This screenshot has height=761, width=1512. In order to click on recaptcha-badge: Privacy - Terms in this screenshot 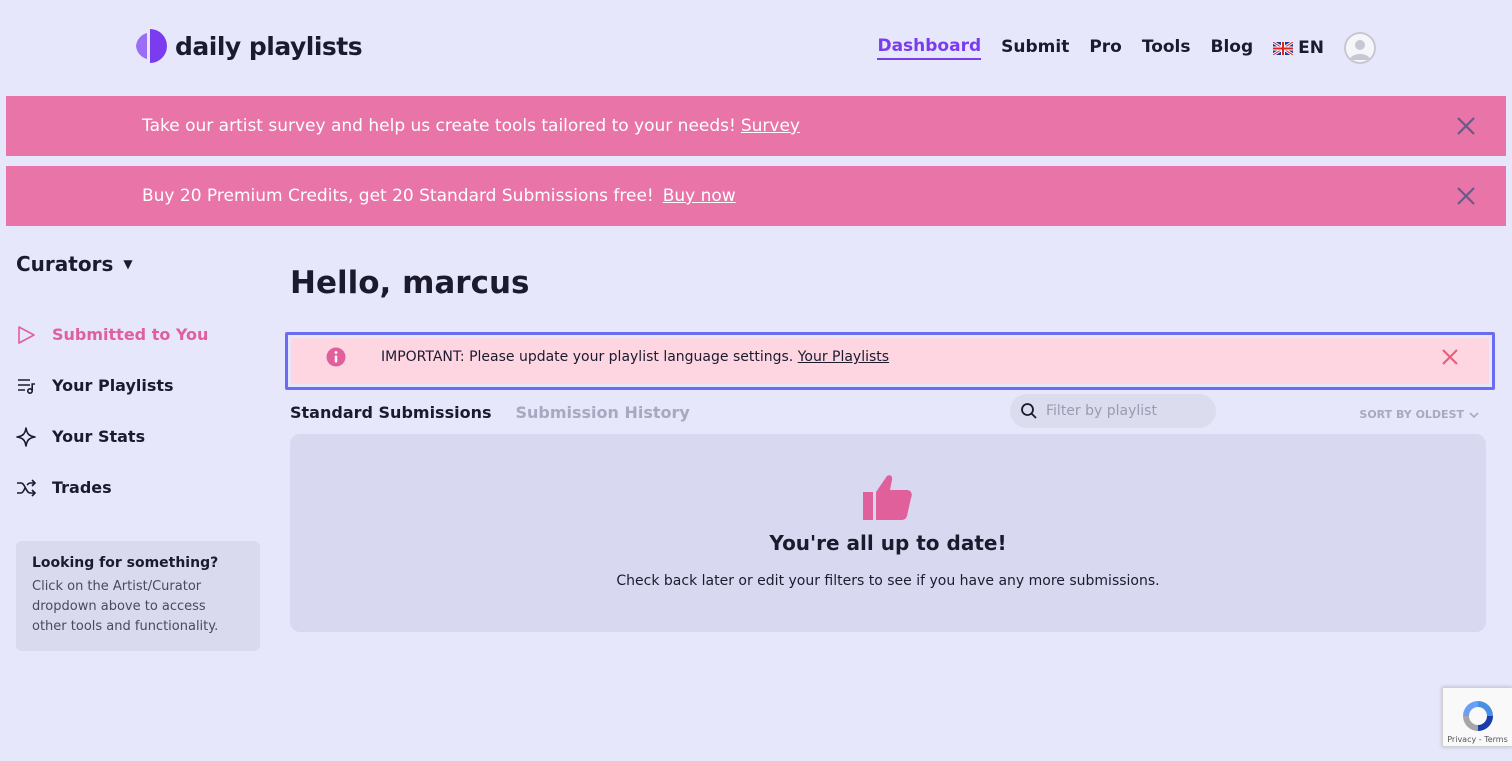, I will do `click(1477, 717)`.